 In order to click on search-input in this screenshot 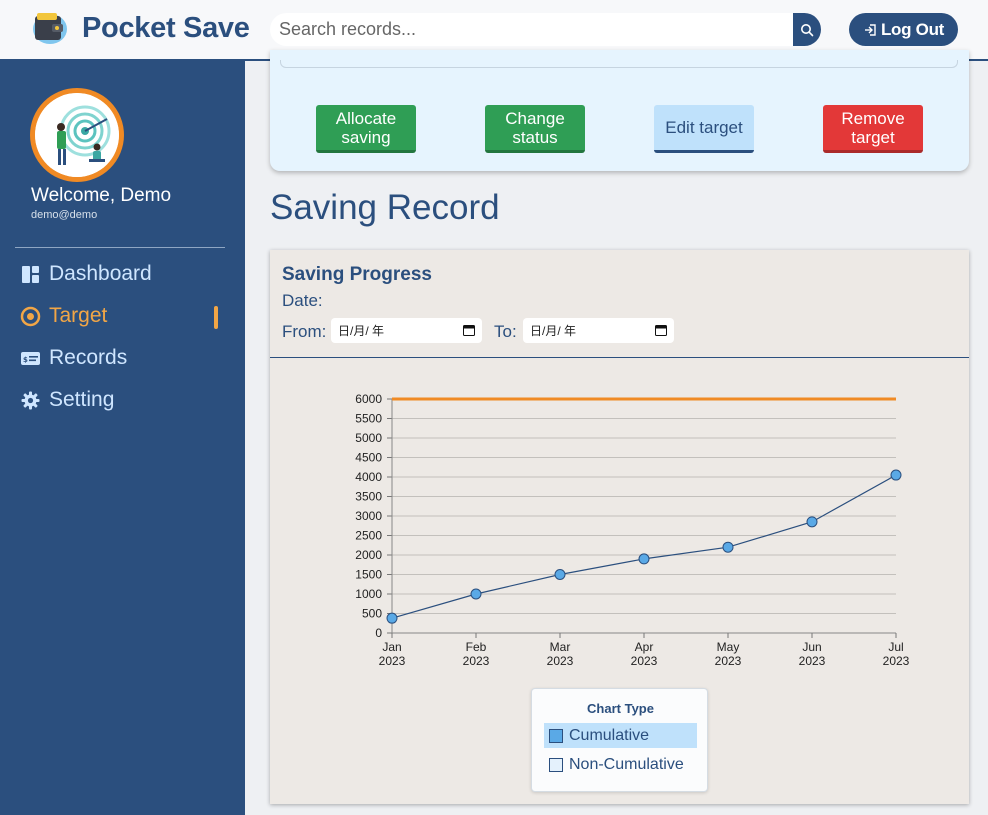, I will do `click(531, 29)`.